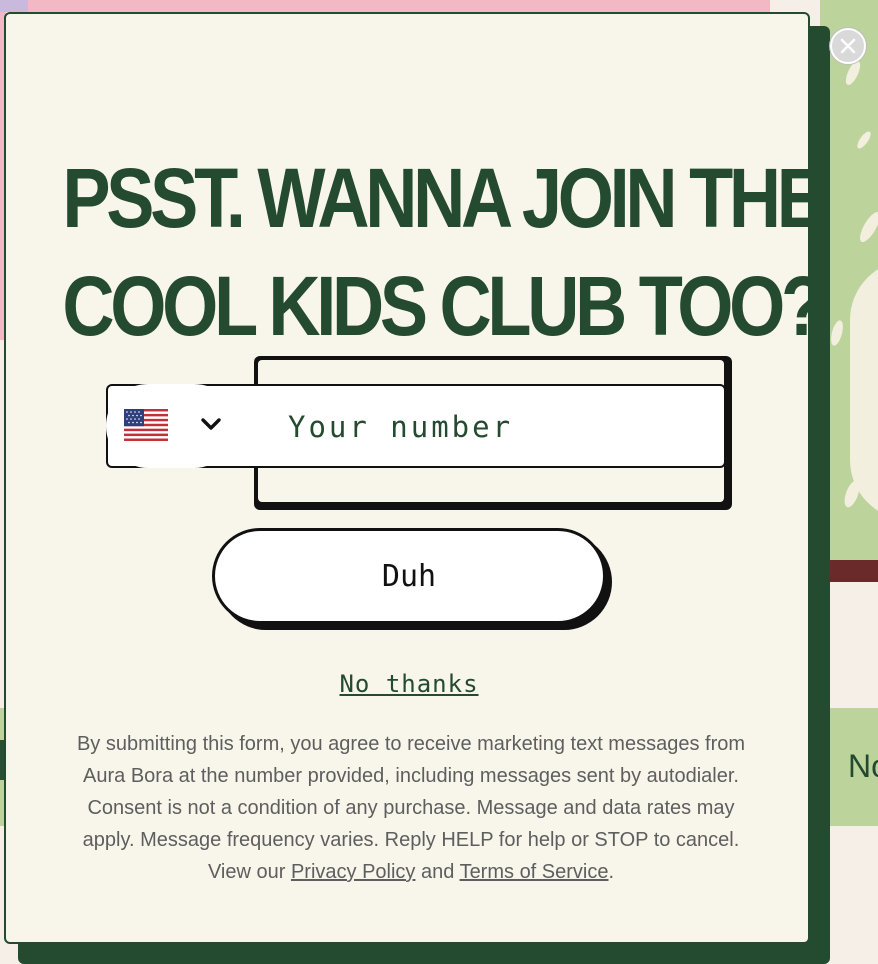 Image resolution: width=878 pixels, height=964 pixels. I want to click on close-button, so click(848, 46).